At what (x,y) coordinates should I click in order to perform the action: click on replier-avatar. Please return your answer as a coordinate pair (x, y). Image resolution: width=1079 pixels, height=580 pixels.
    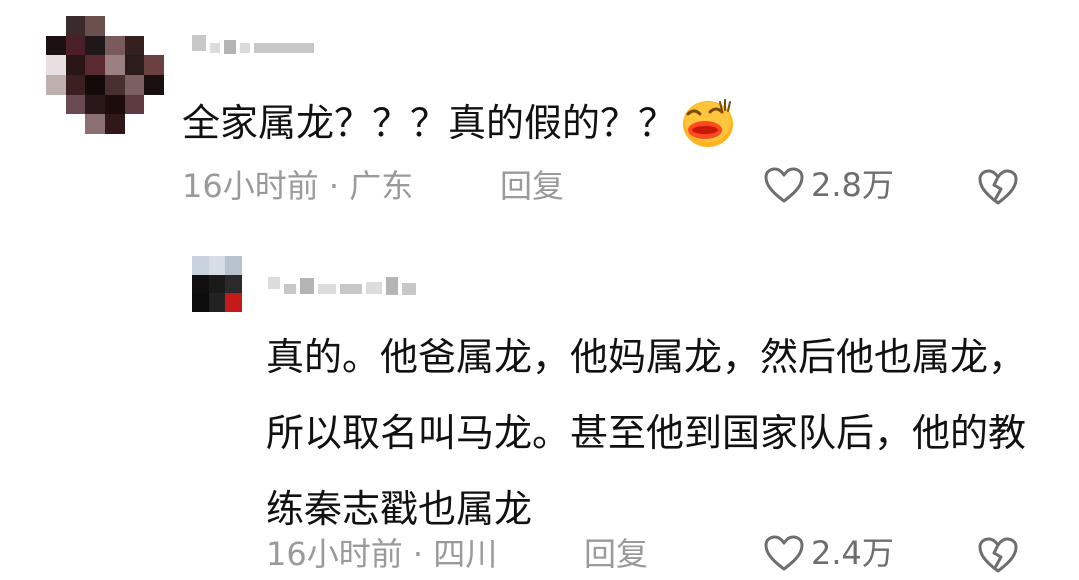
    Looking at the image, I should click on (217, 284).